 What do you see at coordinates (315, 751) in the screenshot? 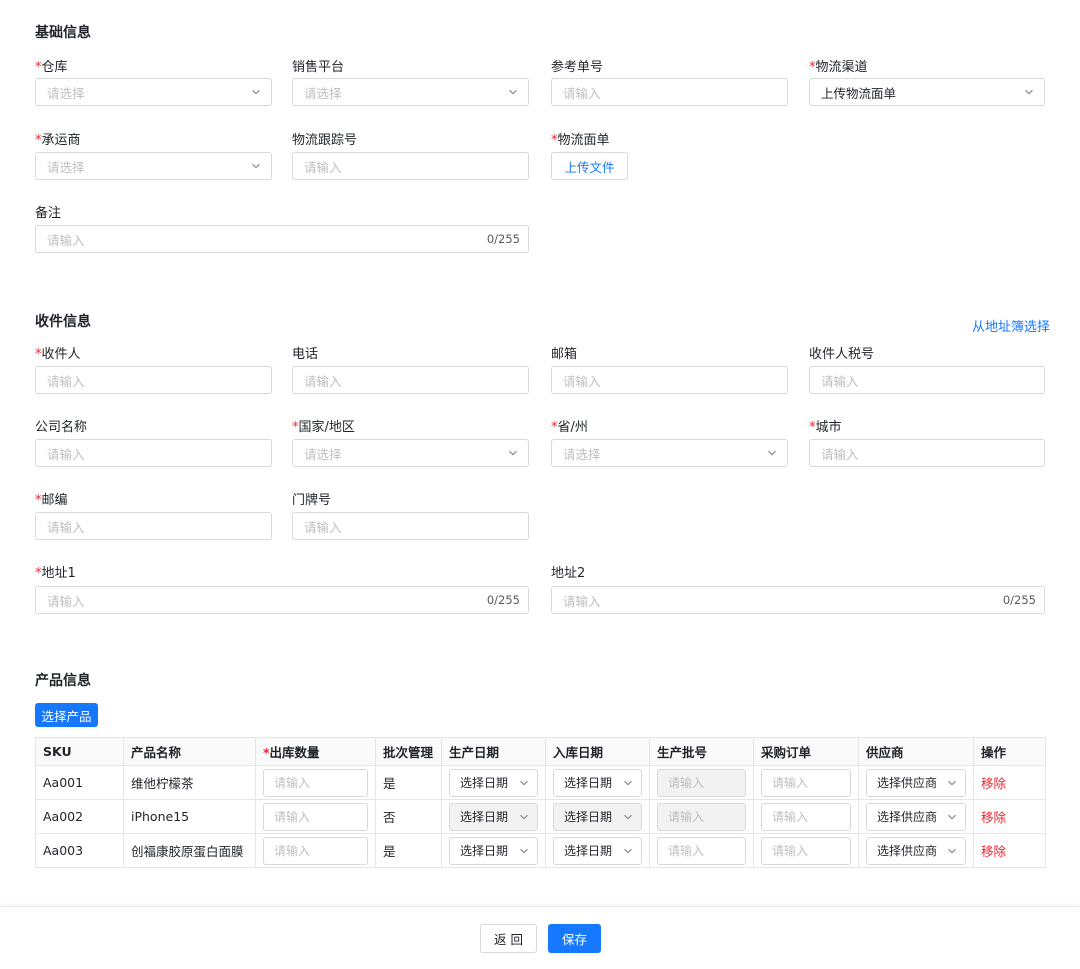
I see `col-qty: *出库数量` at bounding box center [315, 751].